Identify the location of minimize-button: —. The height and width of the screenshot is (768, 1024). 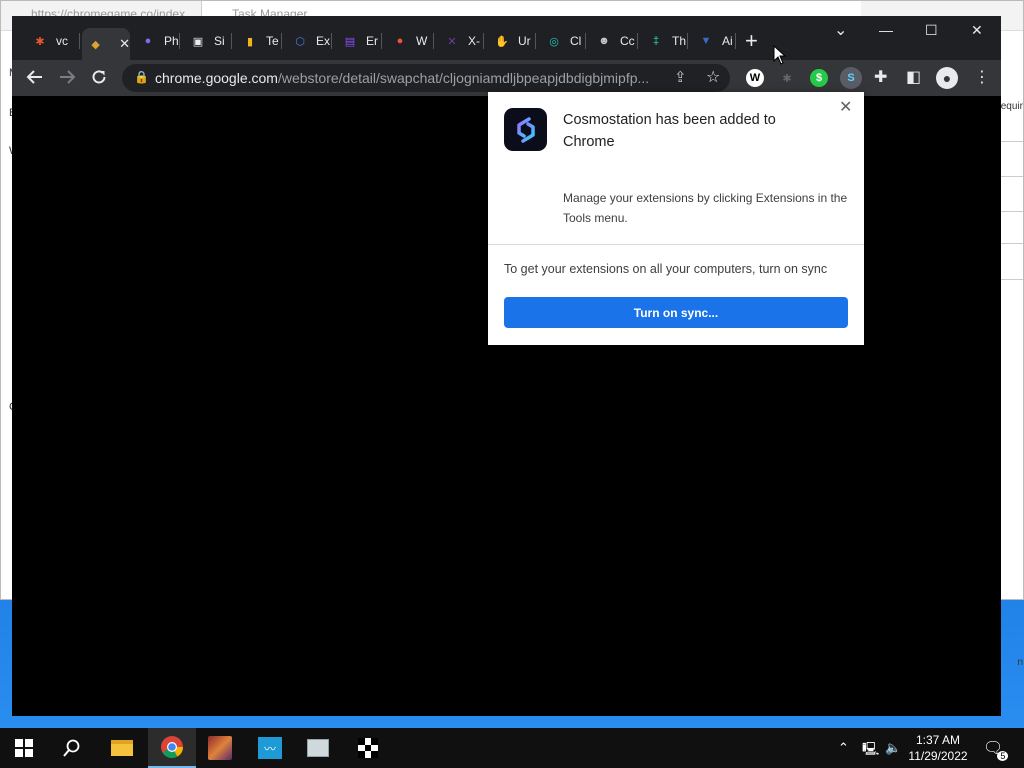
(886, 30).